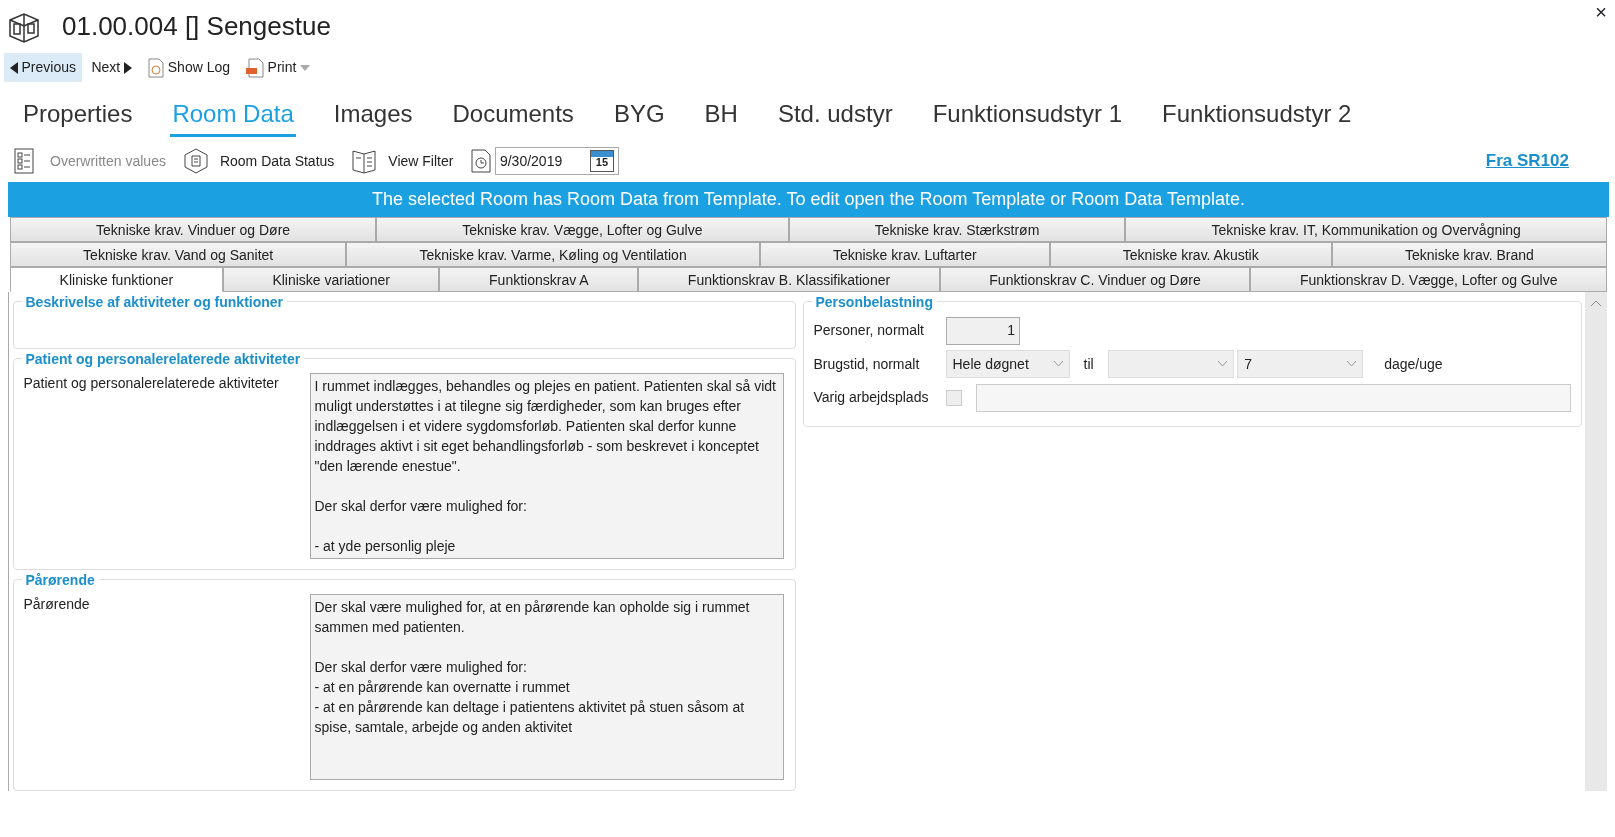  I want to click on pdf-icon, so click(254, 67).